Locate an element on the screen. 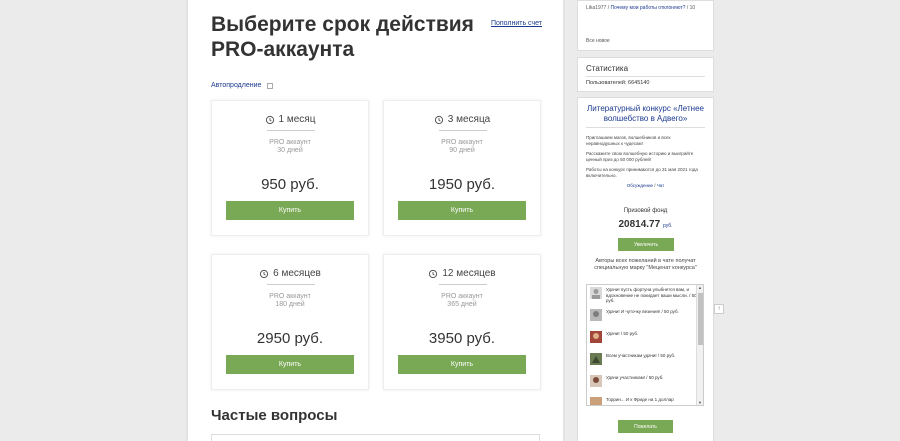  prize-currency: руб. is located at coordinates (667, 226).